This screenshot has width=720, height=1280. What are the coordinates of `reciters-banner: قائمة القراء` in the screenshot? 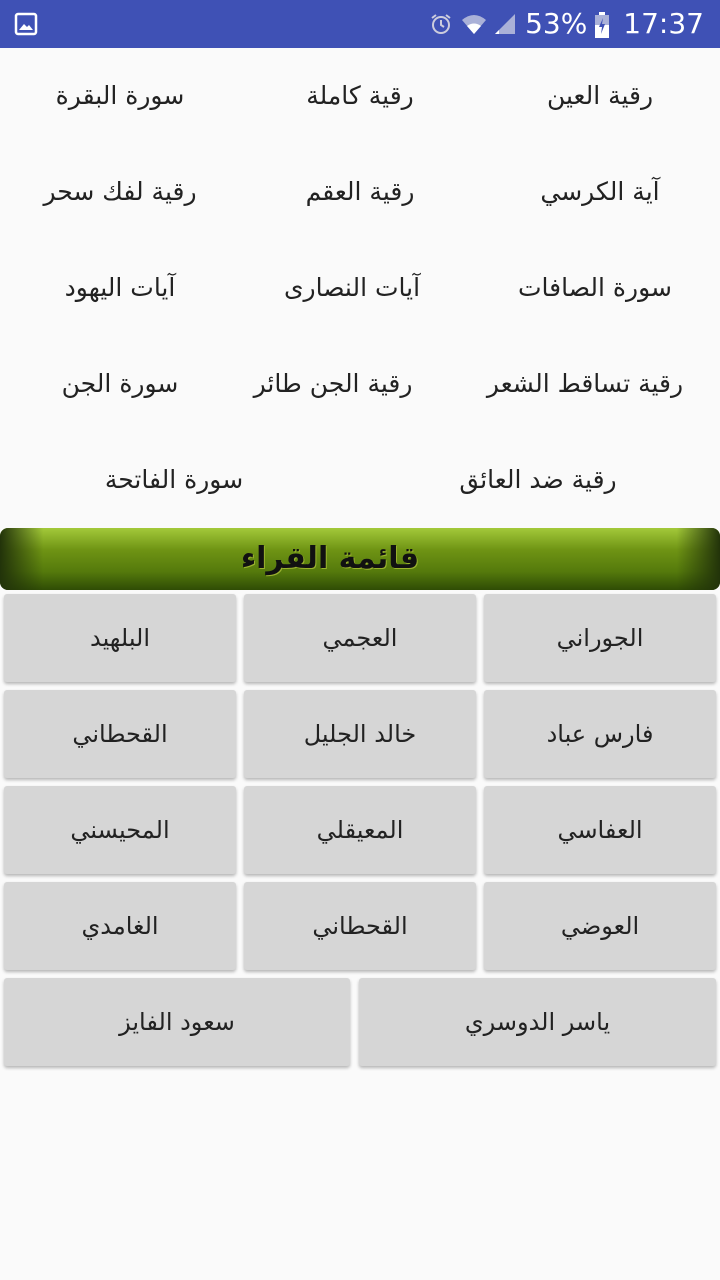 It's located at (360, 559).